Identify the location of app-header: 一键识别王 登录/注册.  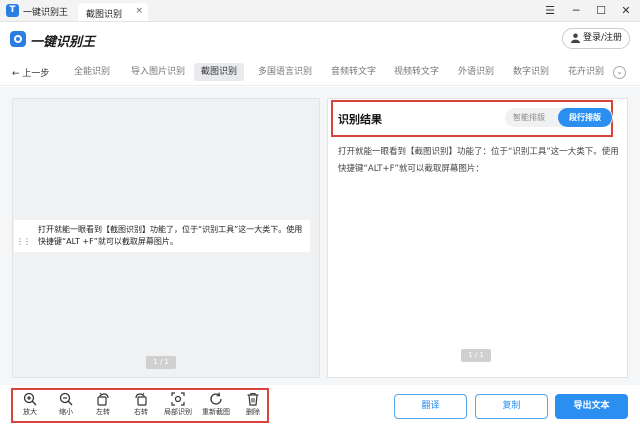
(320, 39).